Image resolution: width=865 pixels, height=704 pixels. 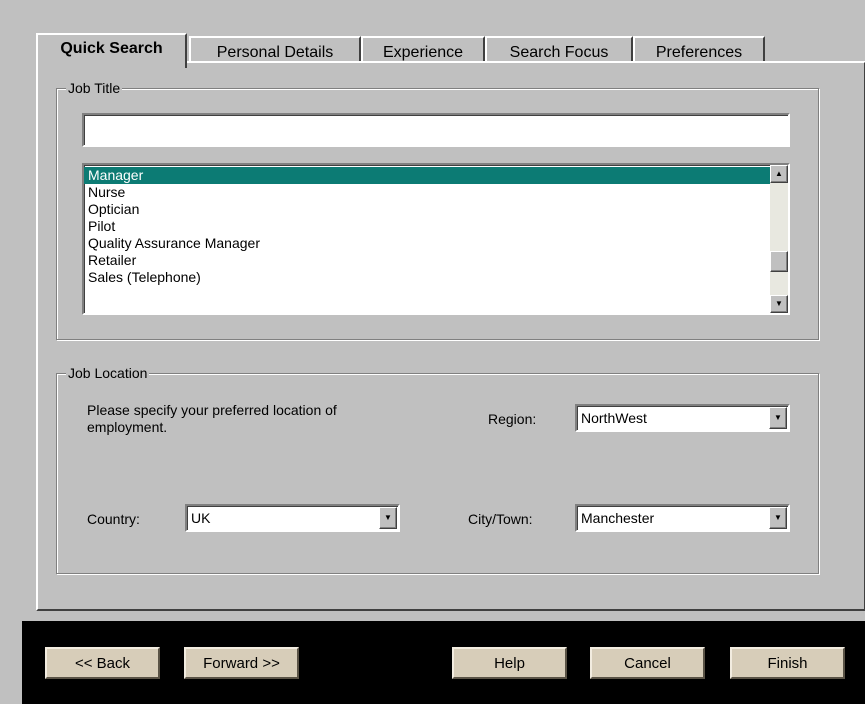 What do you see at coordinates (427, 175) in the screenshot?
I see `list-item: Manager` at bounding box center [427, 175].